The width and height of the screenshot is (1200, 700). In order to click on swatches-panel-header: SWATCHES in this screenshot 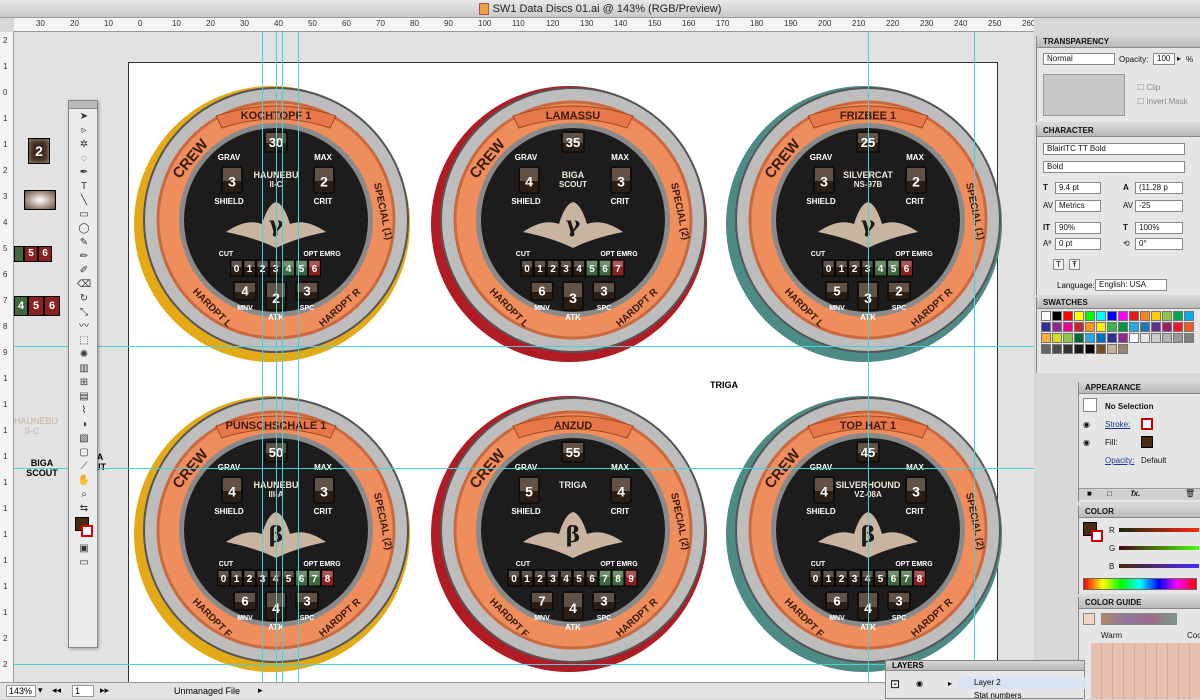, I will do `click(1118, 303)`.